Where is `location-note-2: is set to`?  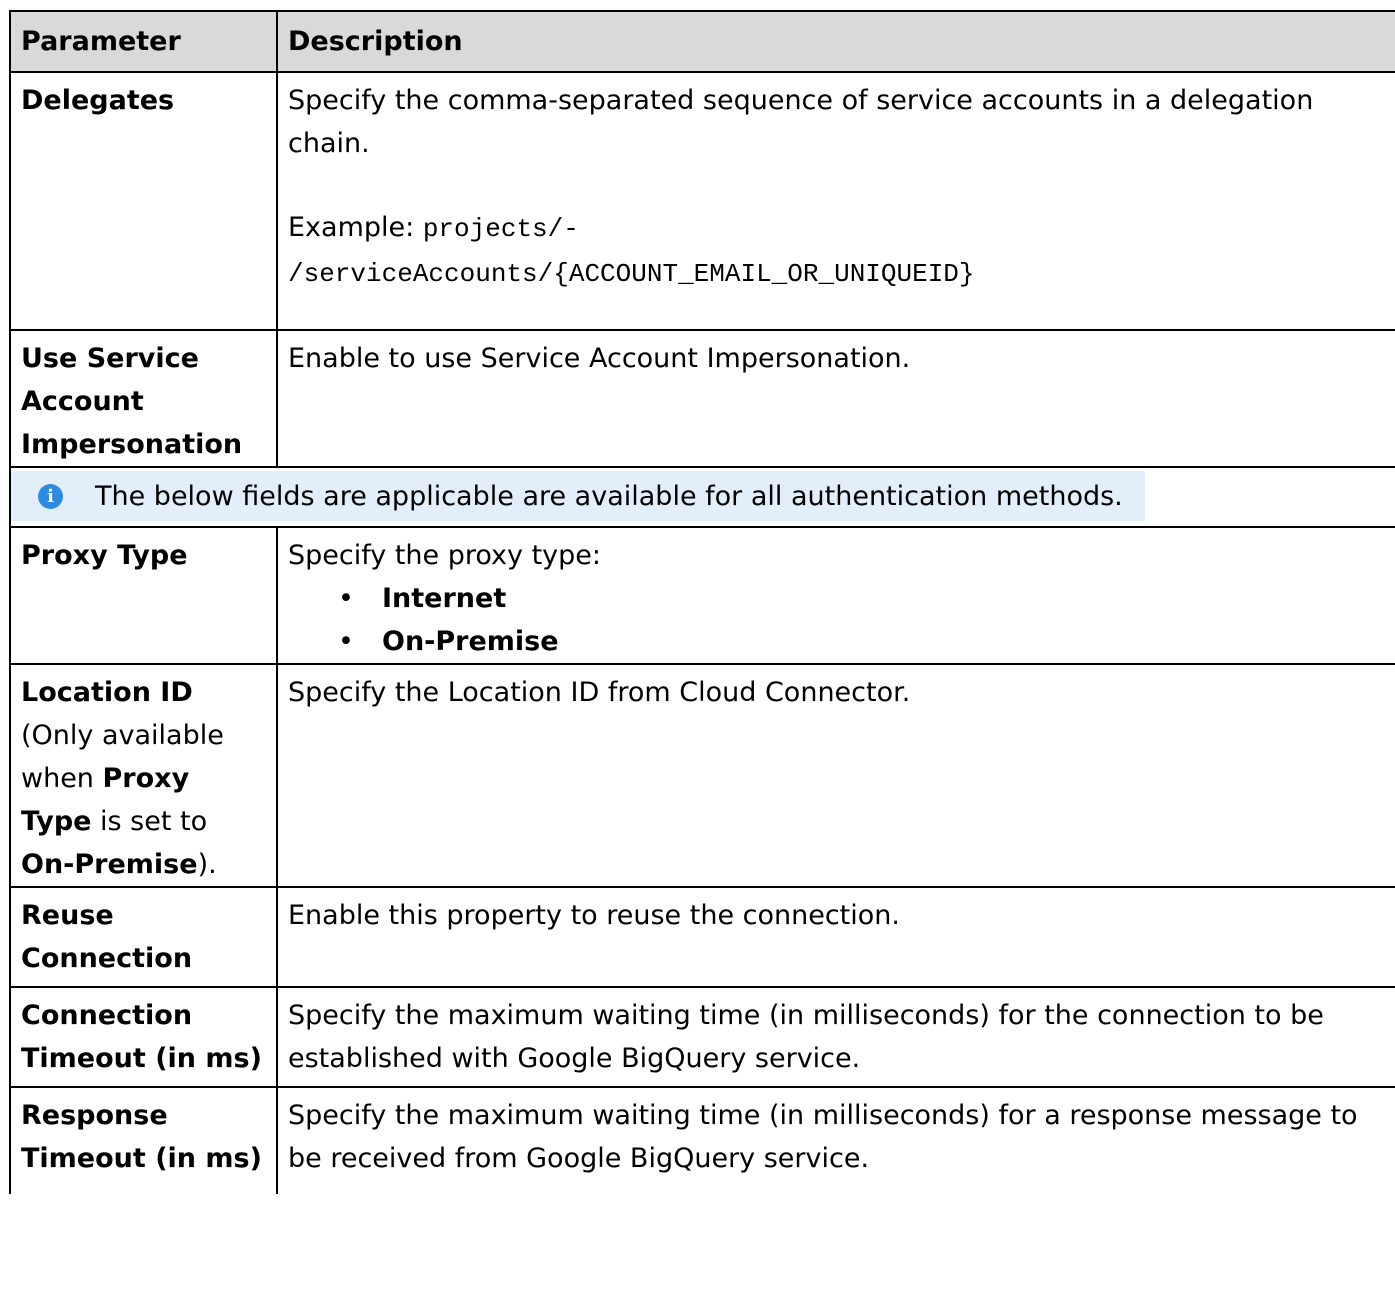 location-note-2: is set to is located at coordinates (149, 821).